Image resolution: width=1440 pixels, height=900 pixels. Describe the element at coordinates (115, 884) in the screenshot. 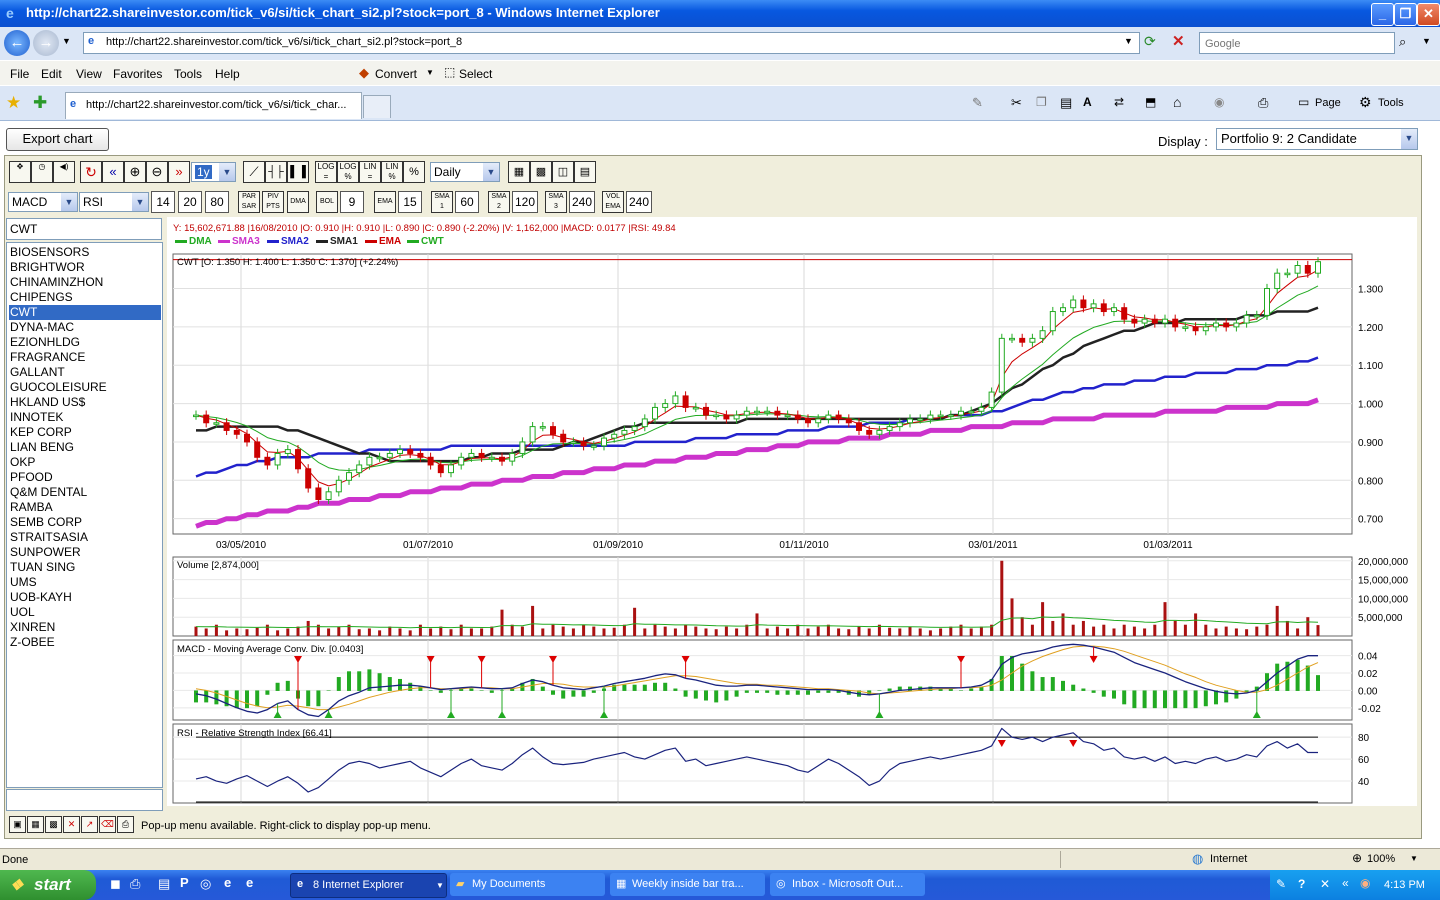

I see `quicklaunch-blogger-icon: ◼` at that location.